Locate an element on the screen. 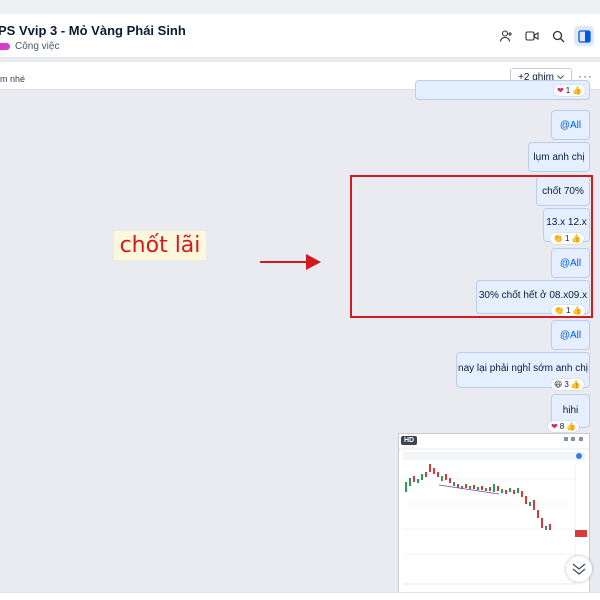 This screenshot has height=600, width=600. tag-icon is located at coordinates (5, 46).